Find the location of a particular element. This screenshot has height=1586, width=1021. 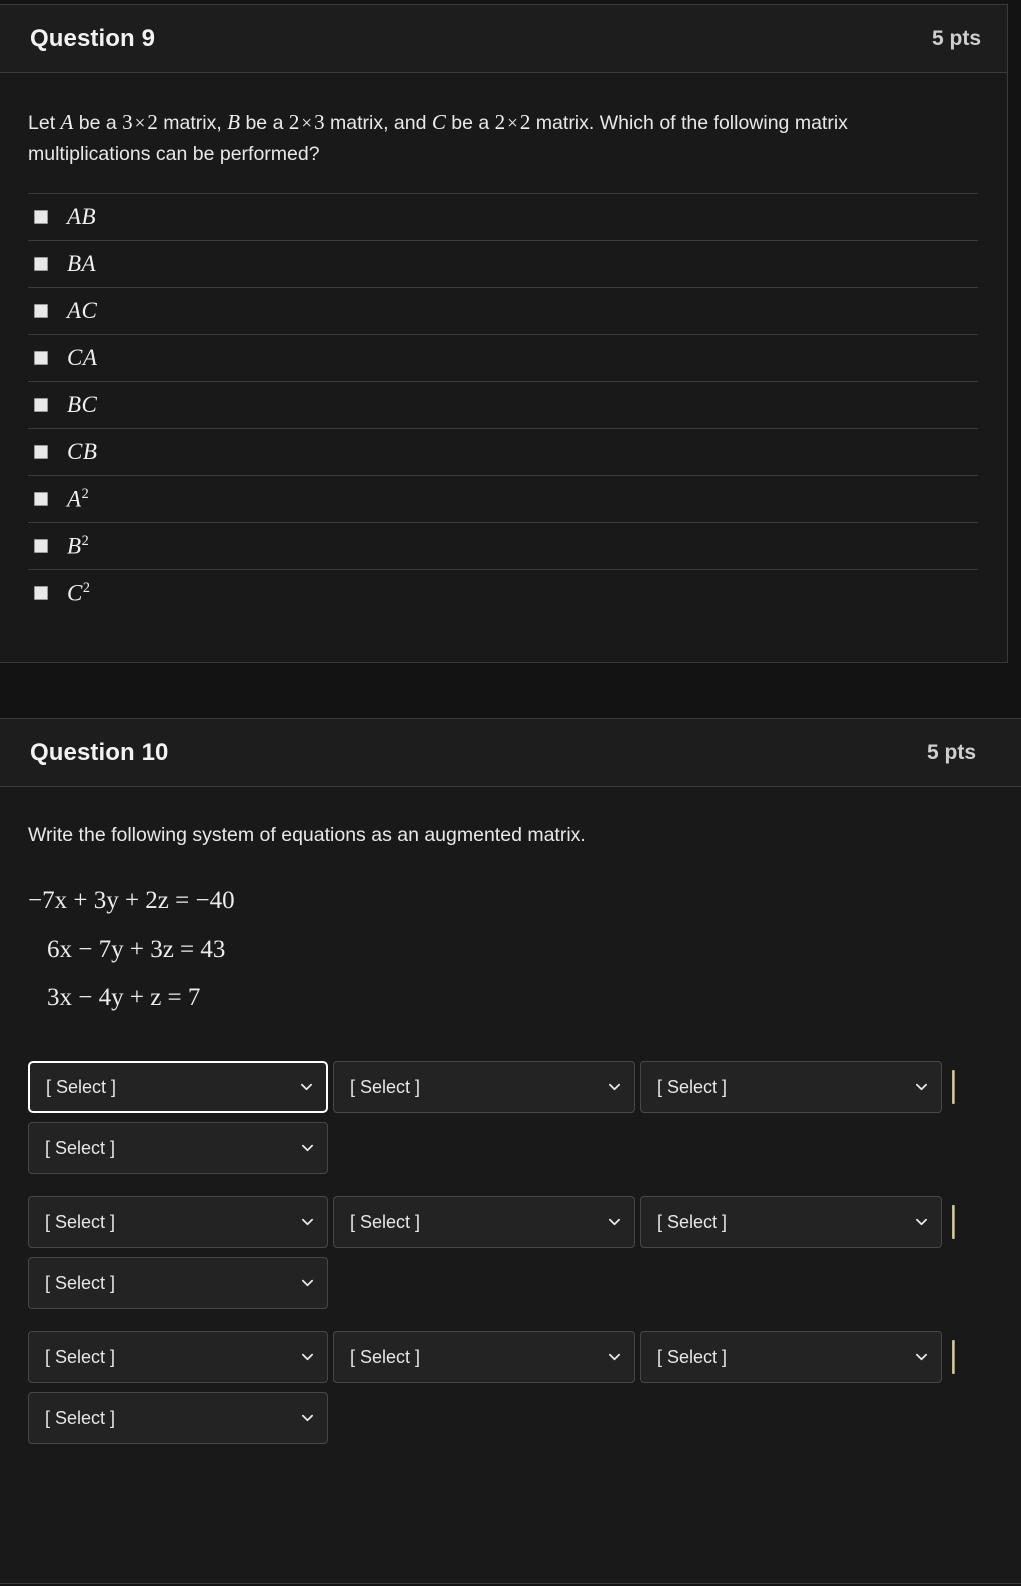

matrix-augment-row-1: [ Select ] is located at coordinates (511, 1148).